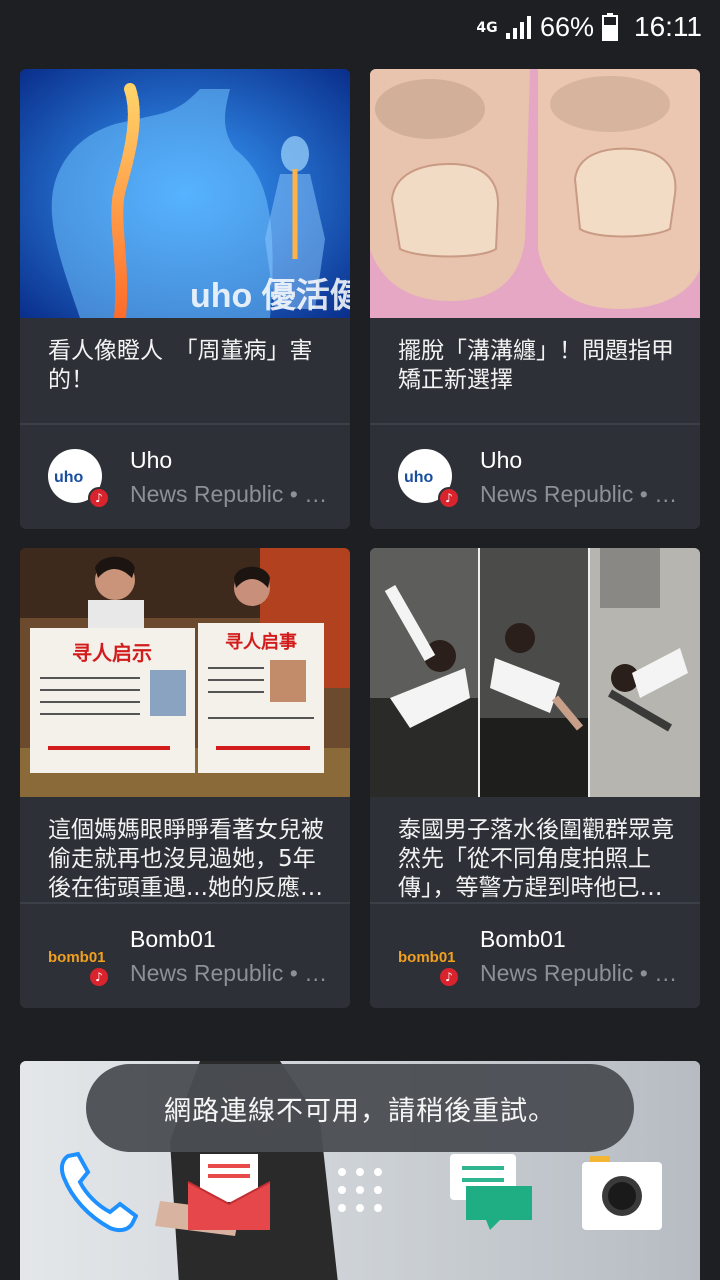 The width and height of the screenshot is (720, 1280). I want to click on status-bar: 4G 66% 16:11, so click(360, 27).